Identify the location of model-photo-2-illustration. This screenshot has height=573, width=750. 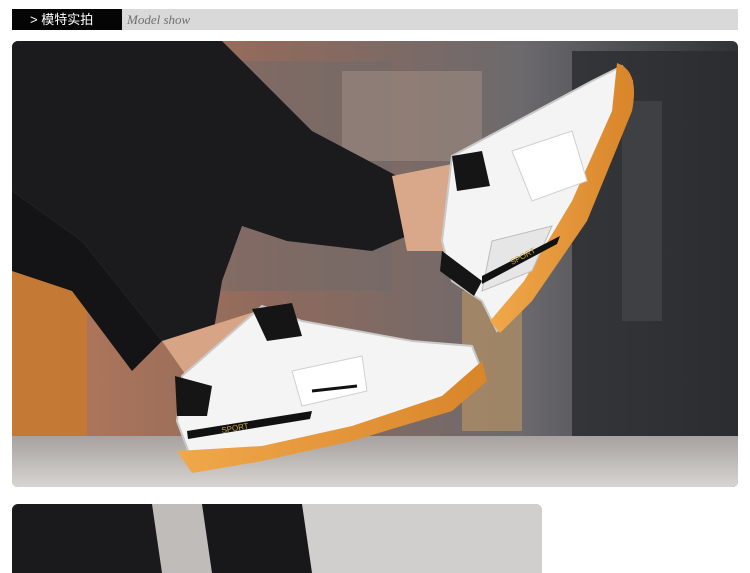
(277, 538).